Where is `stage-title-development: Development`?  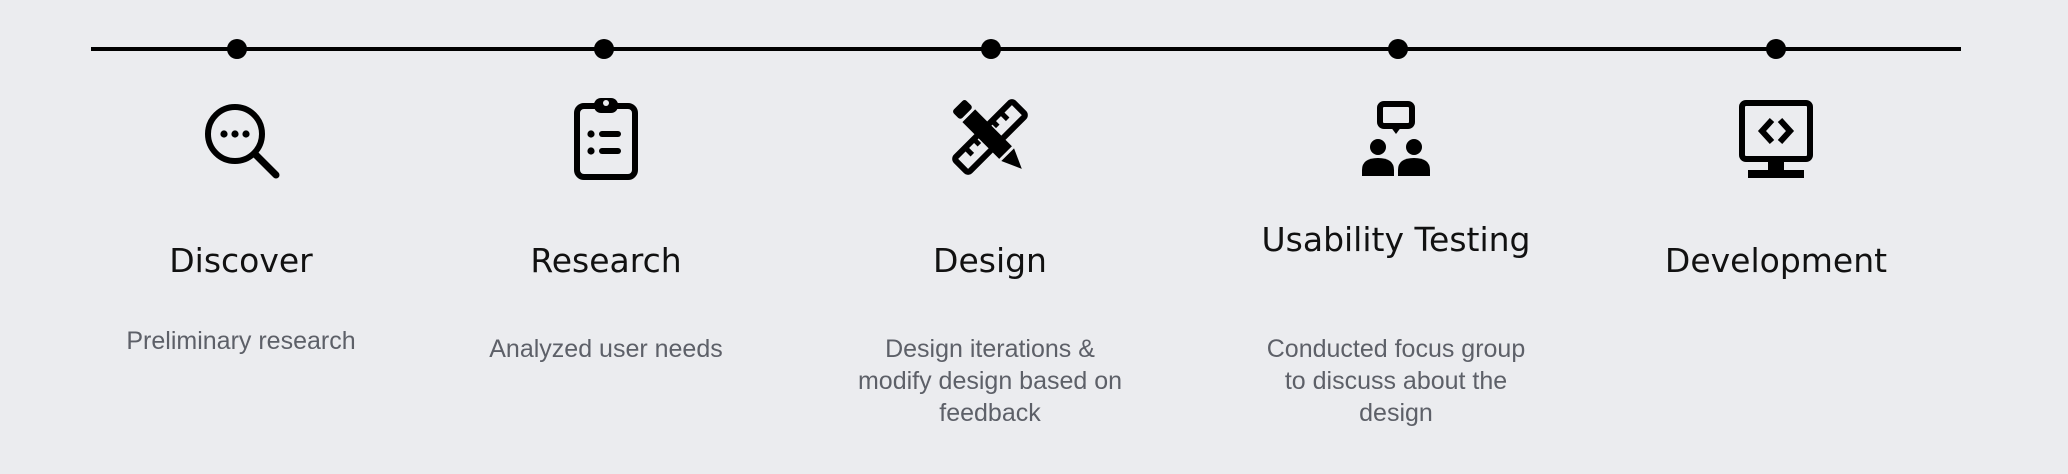
stage-title-development: Development is located at coordinates (1776, 260).